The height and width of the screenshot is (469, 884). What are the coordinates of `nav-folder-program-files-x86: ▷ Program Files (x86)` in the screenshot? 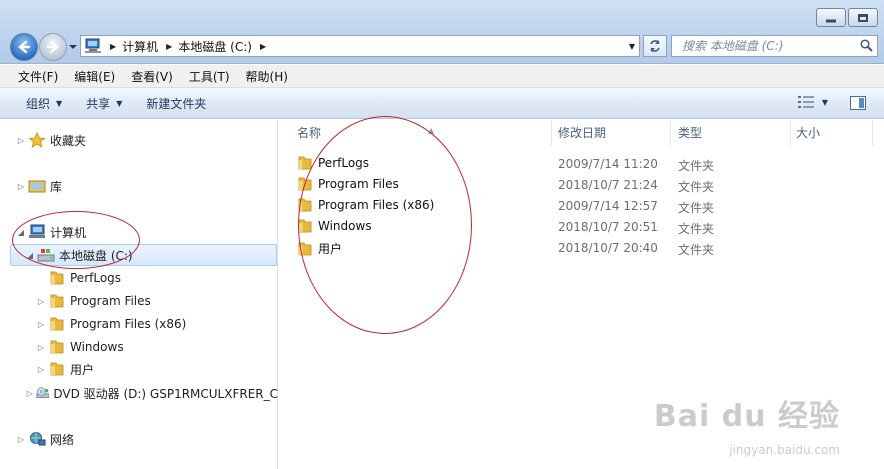 It's located at (111, 324).